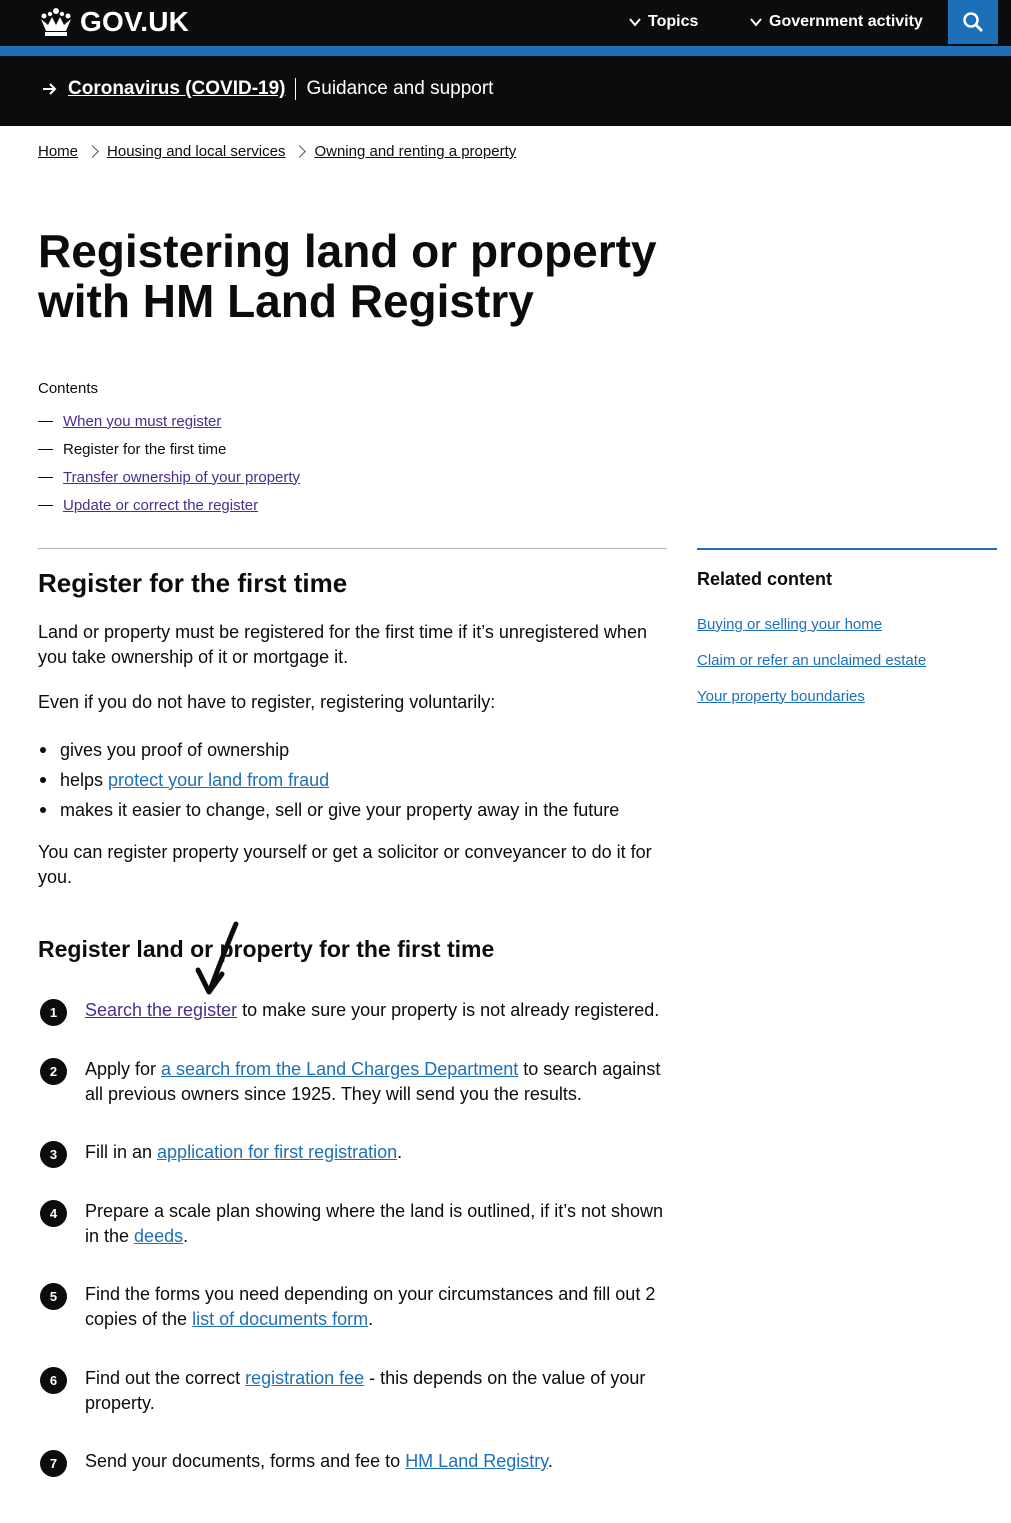  What do you see at coordinates (58, 151) in the screenshot?
I see `breadcrumb-home: Home` at bounding box center [58, 151].